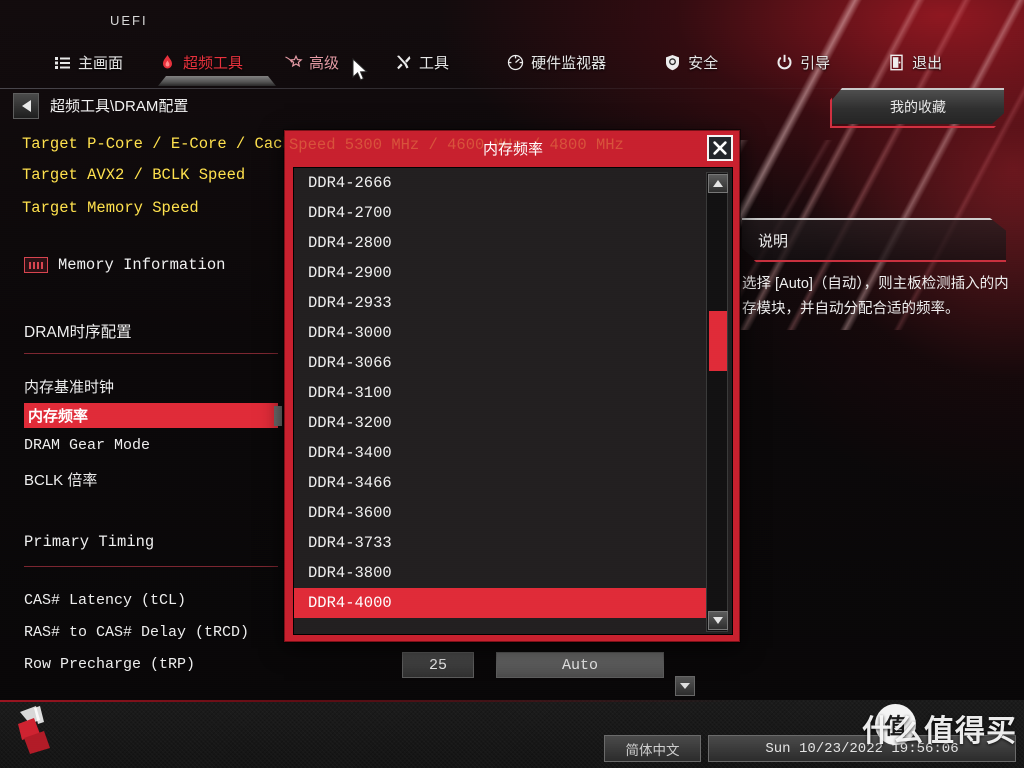 This screenshot has width=1024, height=768. I want to click on nav-item-exit: 退出, so click(915, 62).